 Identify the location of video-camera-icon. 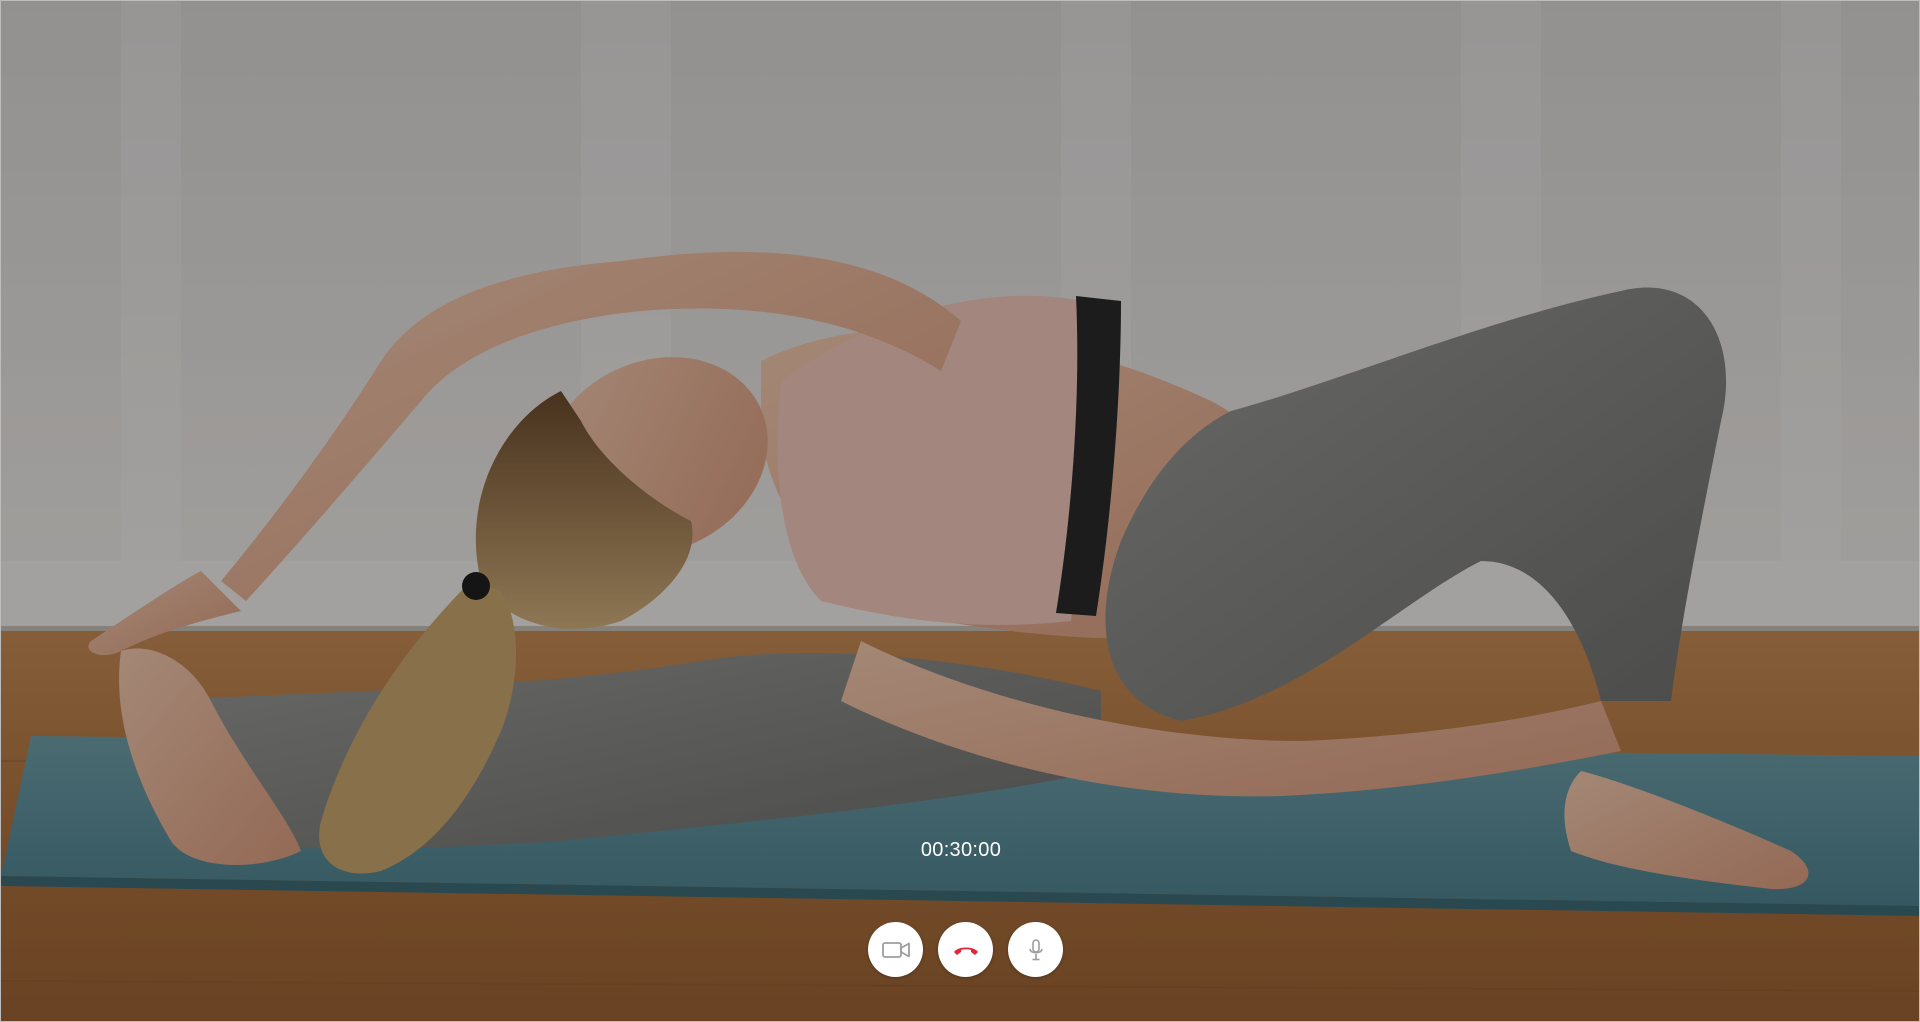
(895, 950).